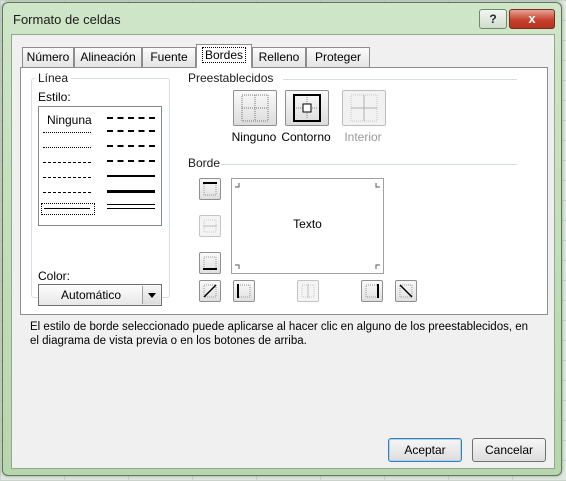  Describe the element at coordinates (231, 78) in the screenshot. I see `presets-legend: Preestablecidos` at that location.